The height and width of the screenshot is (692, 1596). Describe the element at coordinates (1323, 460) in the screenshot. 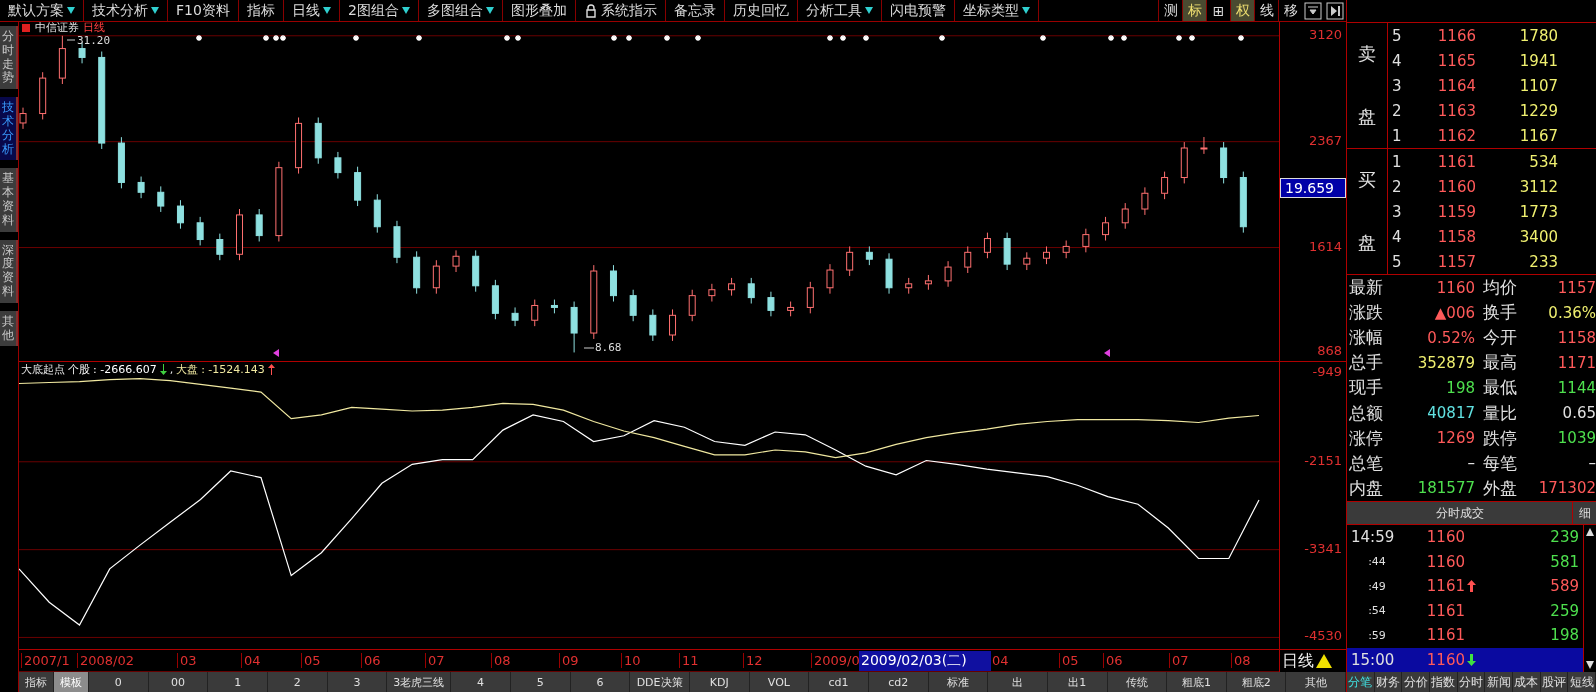

I see `axis-label: -2151` at that location.